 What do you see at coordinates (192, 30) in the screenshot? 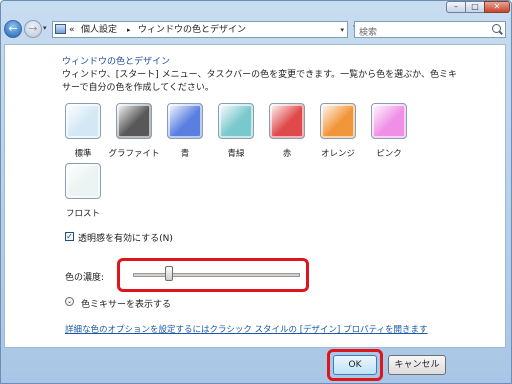
I see `breadcrumb-window-color: ウィンドウの色とデザイン` at bounding box center [192, 30].